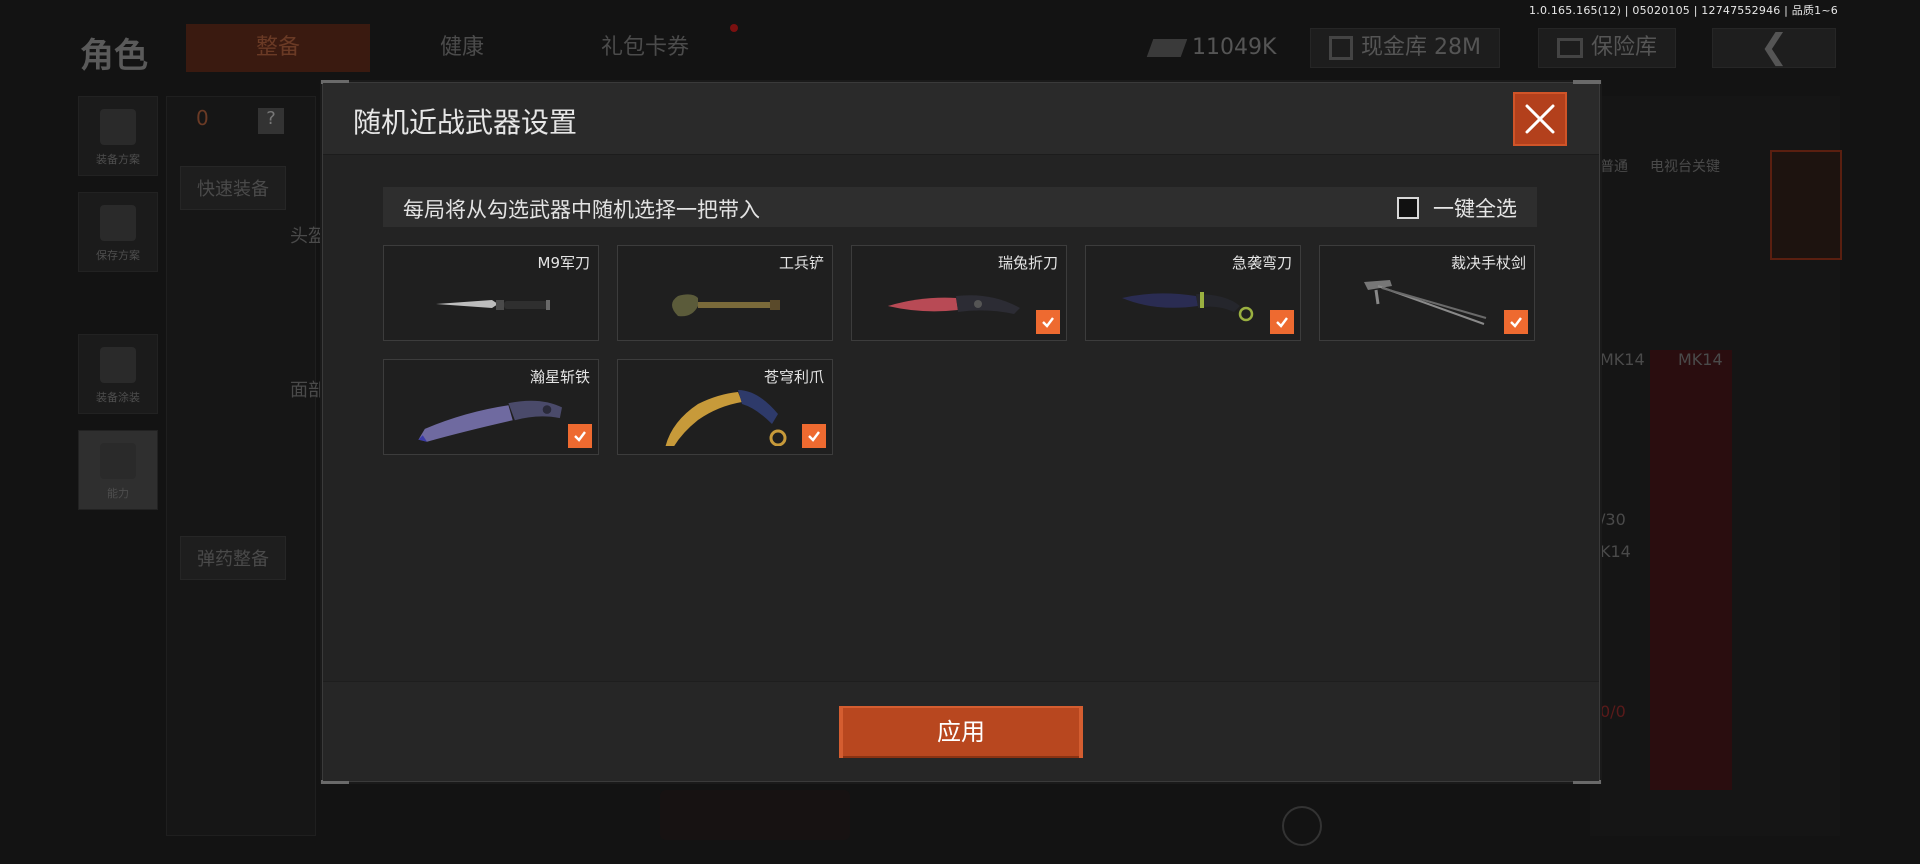 The image size is (1920, 864). I want to click on vault-icon, so click(1341, 48).